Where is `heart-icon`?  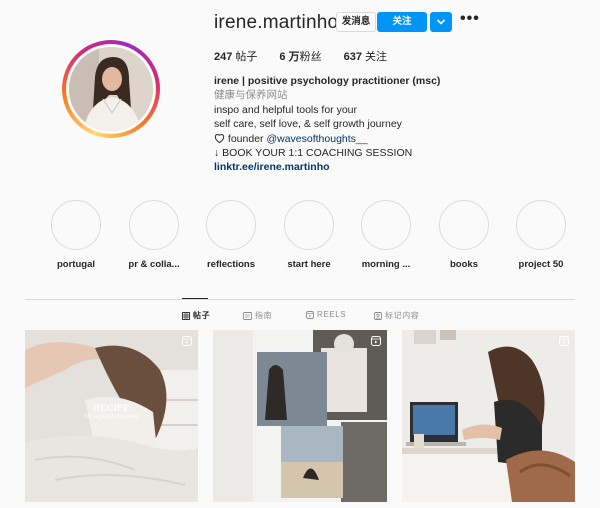
heart-icon is located at coordinates (219, 138).